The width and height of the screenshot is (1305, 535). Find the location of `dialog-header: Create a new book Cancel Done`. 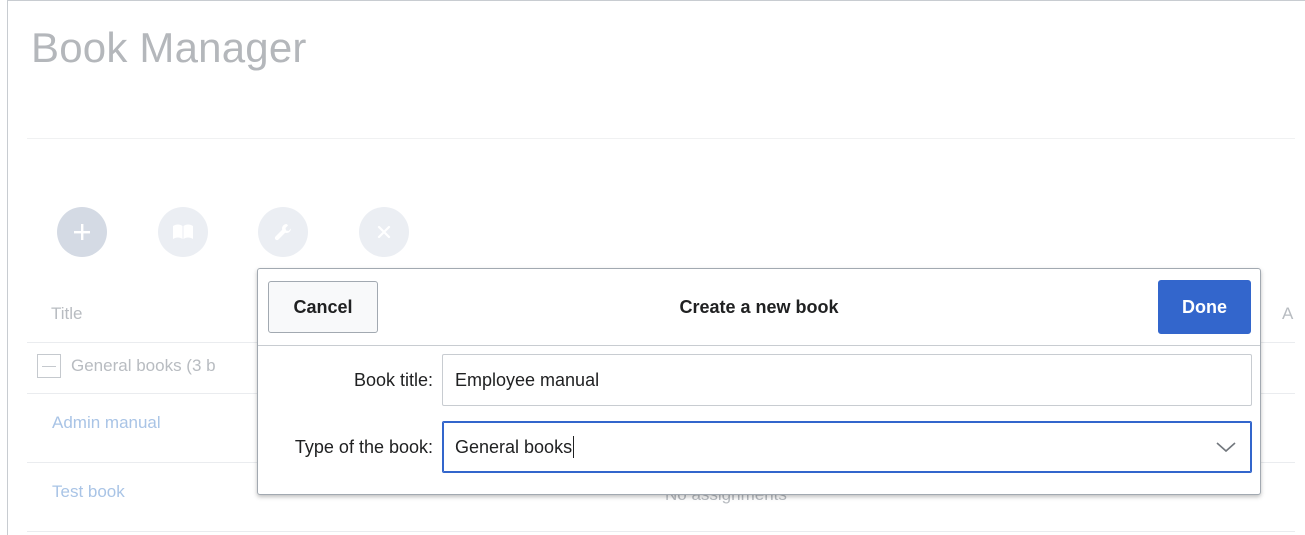

dialog-header: Create a new book Cancel Done is located at coordinates (759, 307).